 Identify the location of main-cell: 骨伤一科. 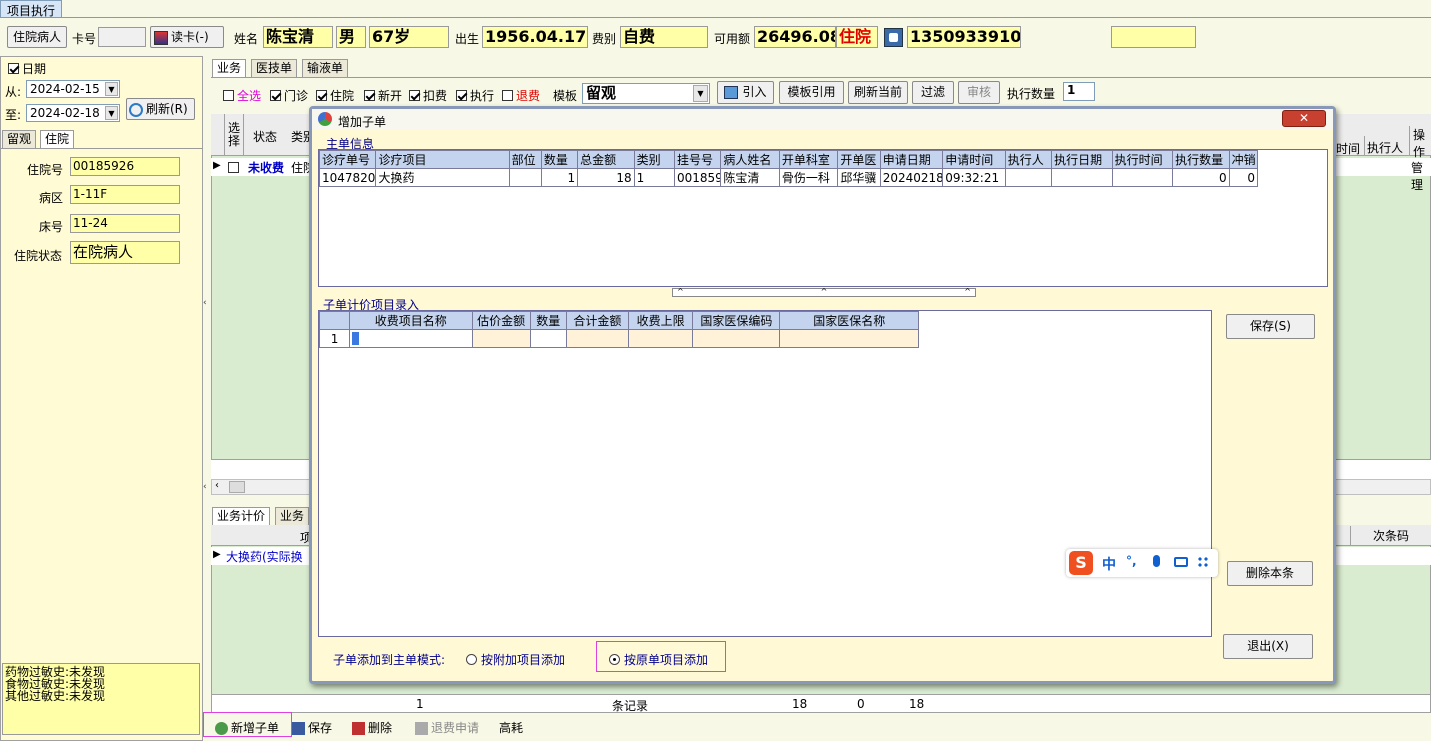
(808, 177).